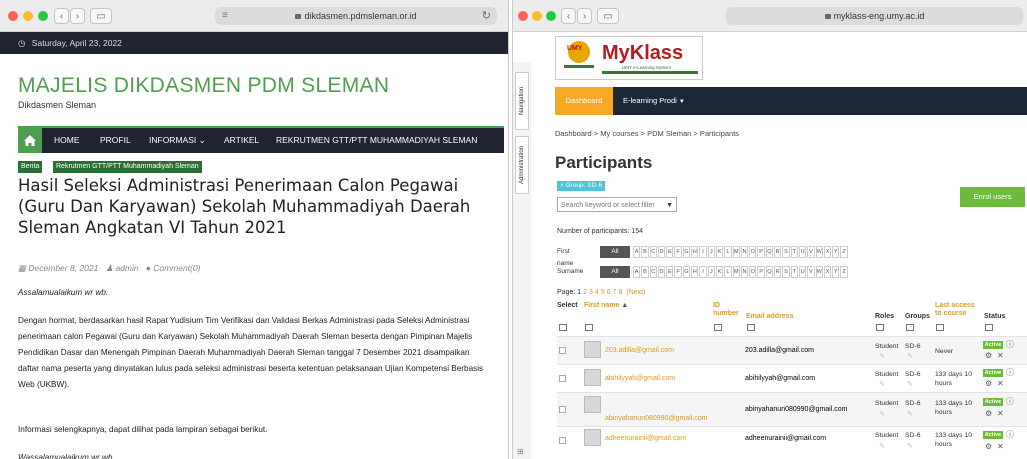 This screenshot has width=1027, height=459. What do you see at coordinates (621, 292) in the screenshot?
I see `page-link-8: 8` at bounding box center [621, 292].